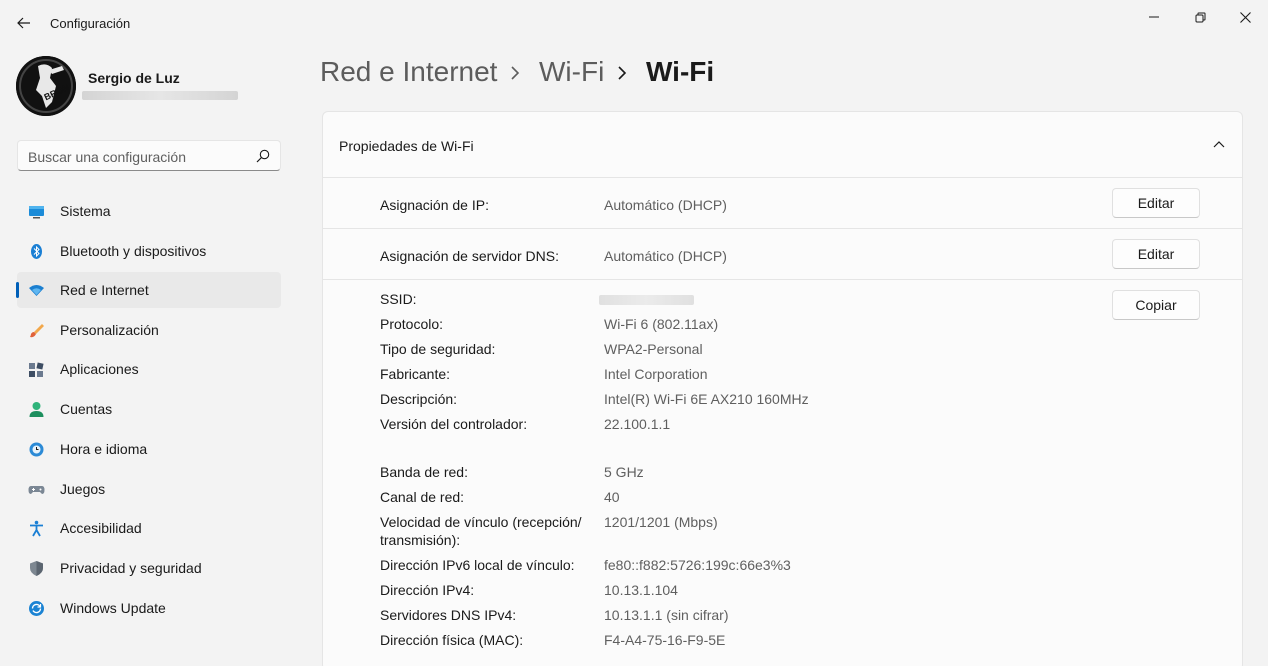  What do you see at coordinates (624, 472) in the screenshot?
I see `prop-value-banda: 5 GHz` at bounding box center [624, 472].